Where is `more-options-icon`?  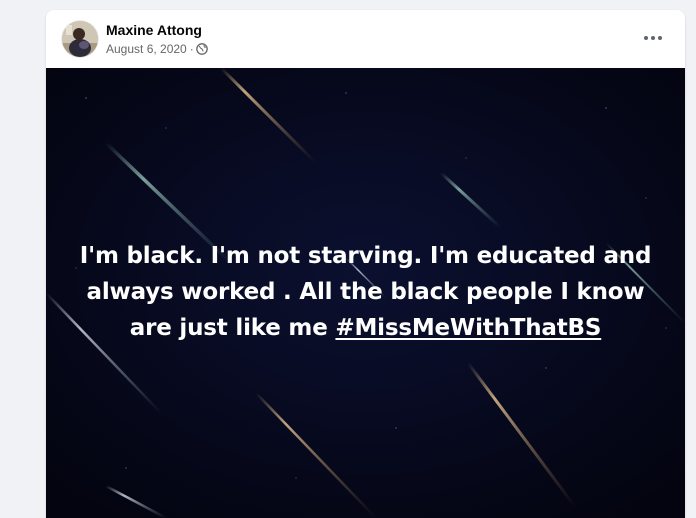
more-options-icon is located at coordinates (653, 38).